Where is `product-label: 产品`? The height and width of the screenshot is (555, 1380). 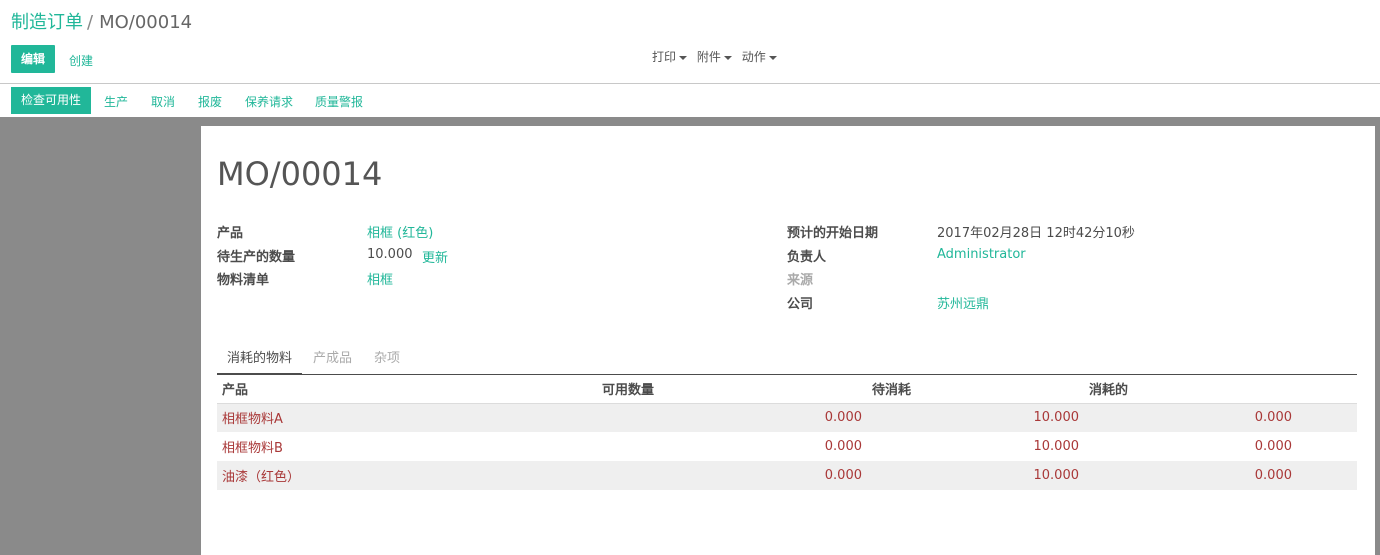 product-label: 产品 is located at coordinates (230, 233).